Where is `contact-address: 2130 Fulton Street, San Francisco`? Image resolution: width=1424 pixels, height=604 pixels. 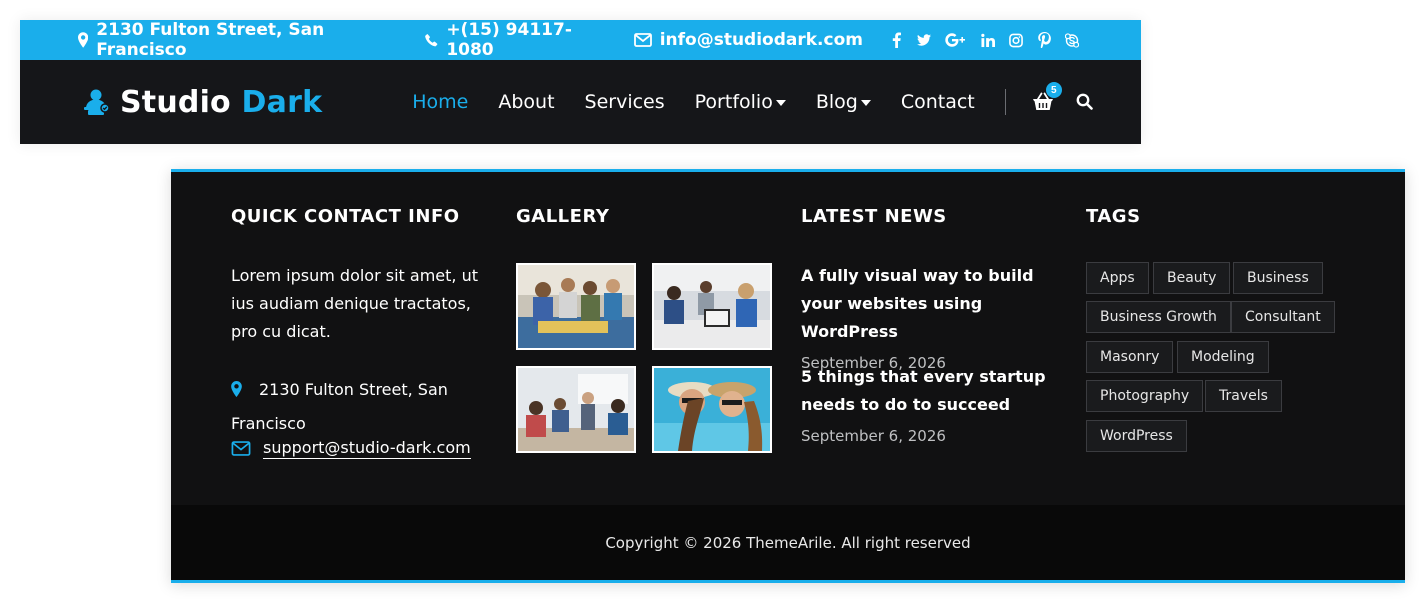 contact-address: 2130 Fulton Street, San Francisco is located at coordinates (361, 407).